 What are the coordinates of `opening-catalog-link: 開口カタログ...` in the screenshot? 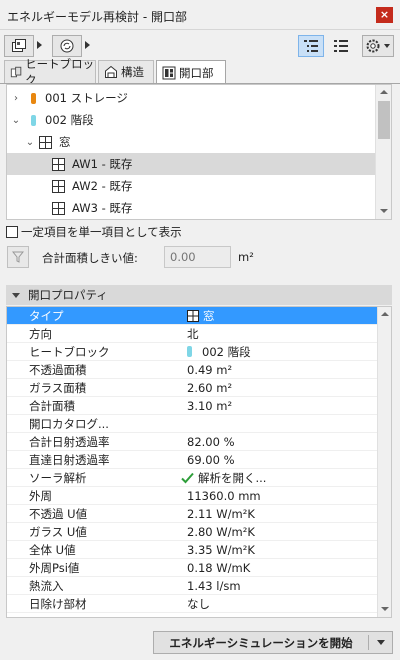 It's located at (90, 424).